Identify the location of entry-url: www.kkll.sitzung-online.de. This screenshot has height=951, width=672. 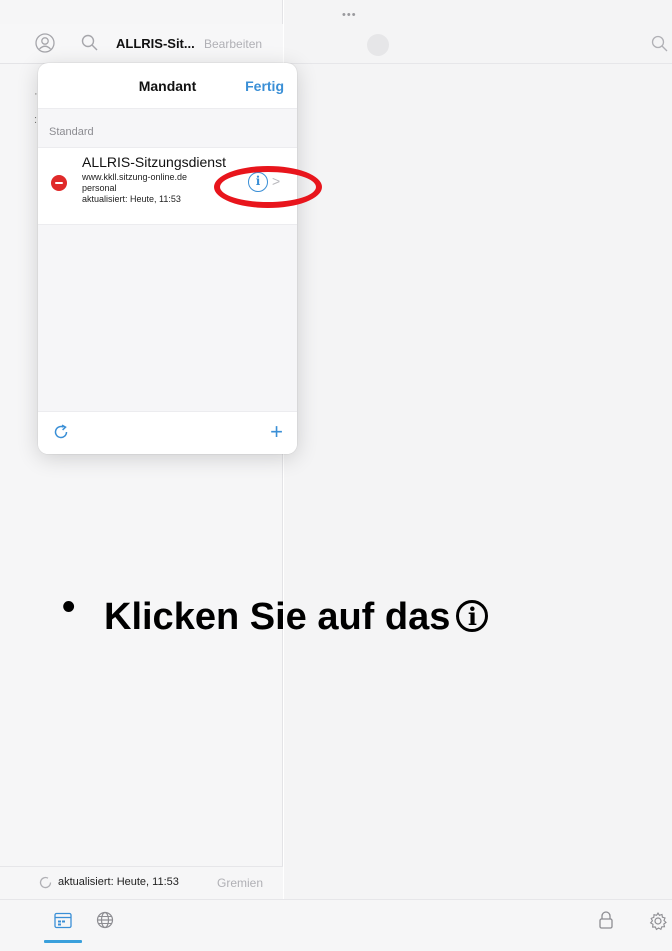
(135, 177).